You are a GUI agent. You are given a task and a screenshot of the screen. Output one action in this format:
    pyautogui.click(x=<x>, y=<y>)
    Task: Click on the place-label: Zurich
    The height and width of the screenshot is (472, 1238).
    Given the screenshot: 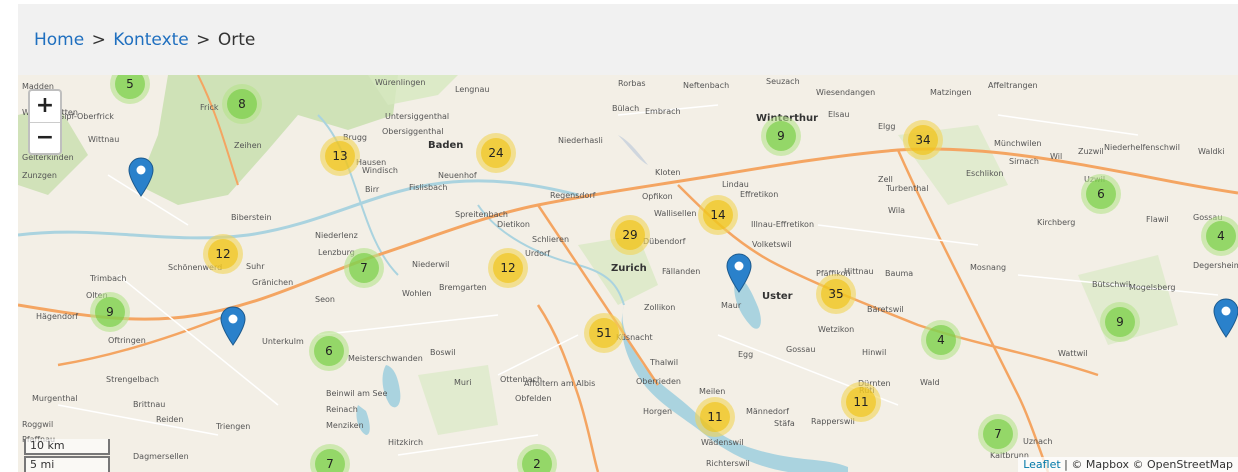 What is the action you would take?
    pyautogui.click(x=629, y=268)
    